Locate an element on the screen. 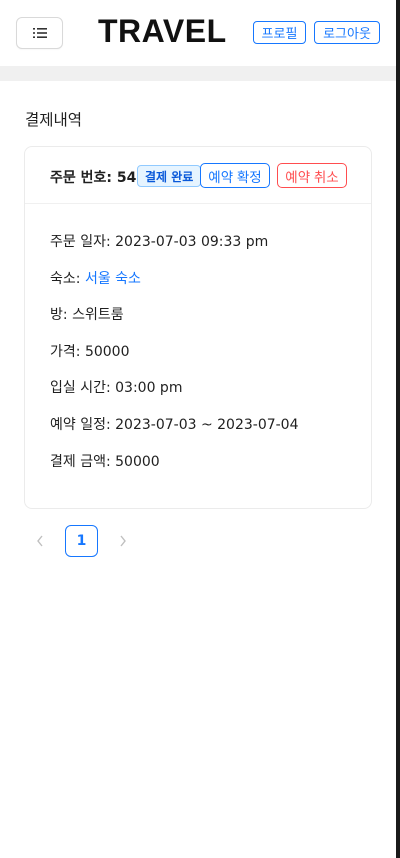  price-label: 가격: is located at coordinates (67, 352).